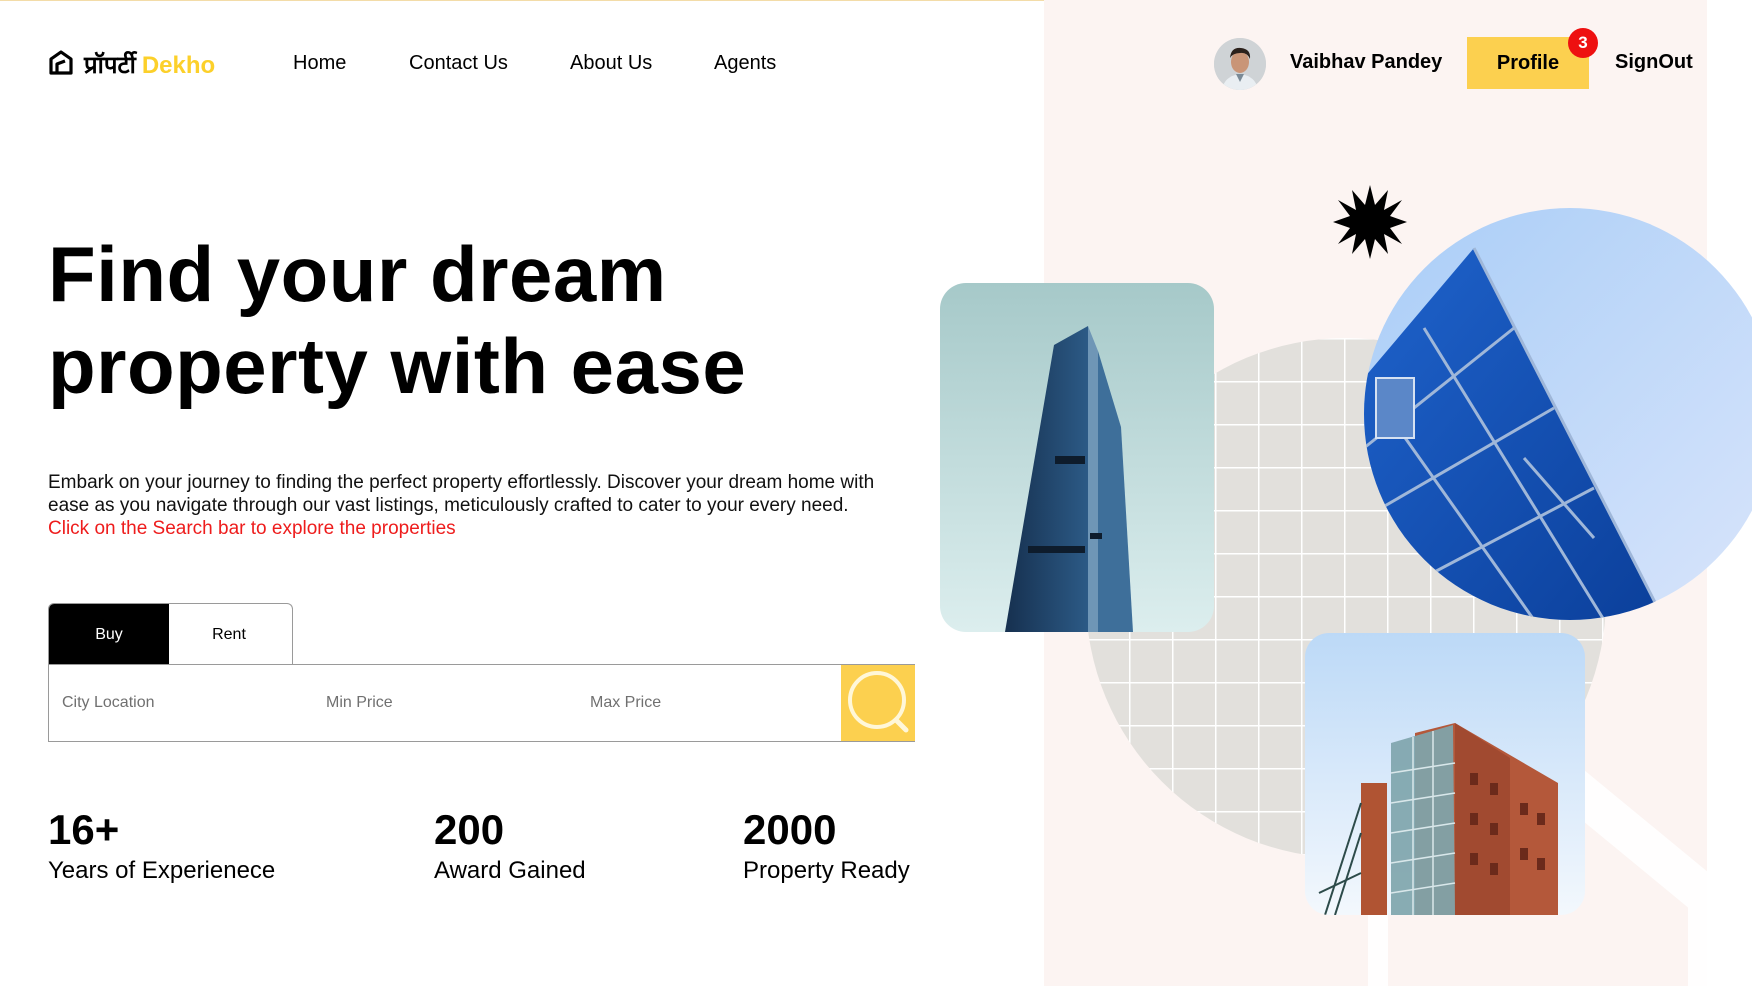 The image size is (1752, 986). What do you see at coordinates (1558, 414) in the screenshot?
I see `property-image-glass-facade` at bounding box center [1558, 414].